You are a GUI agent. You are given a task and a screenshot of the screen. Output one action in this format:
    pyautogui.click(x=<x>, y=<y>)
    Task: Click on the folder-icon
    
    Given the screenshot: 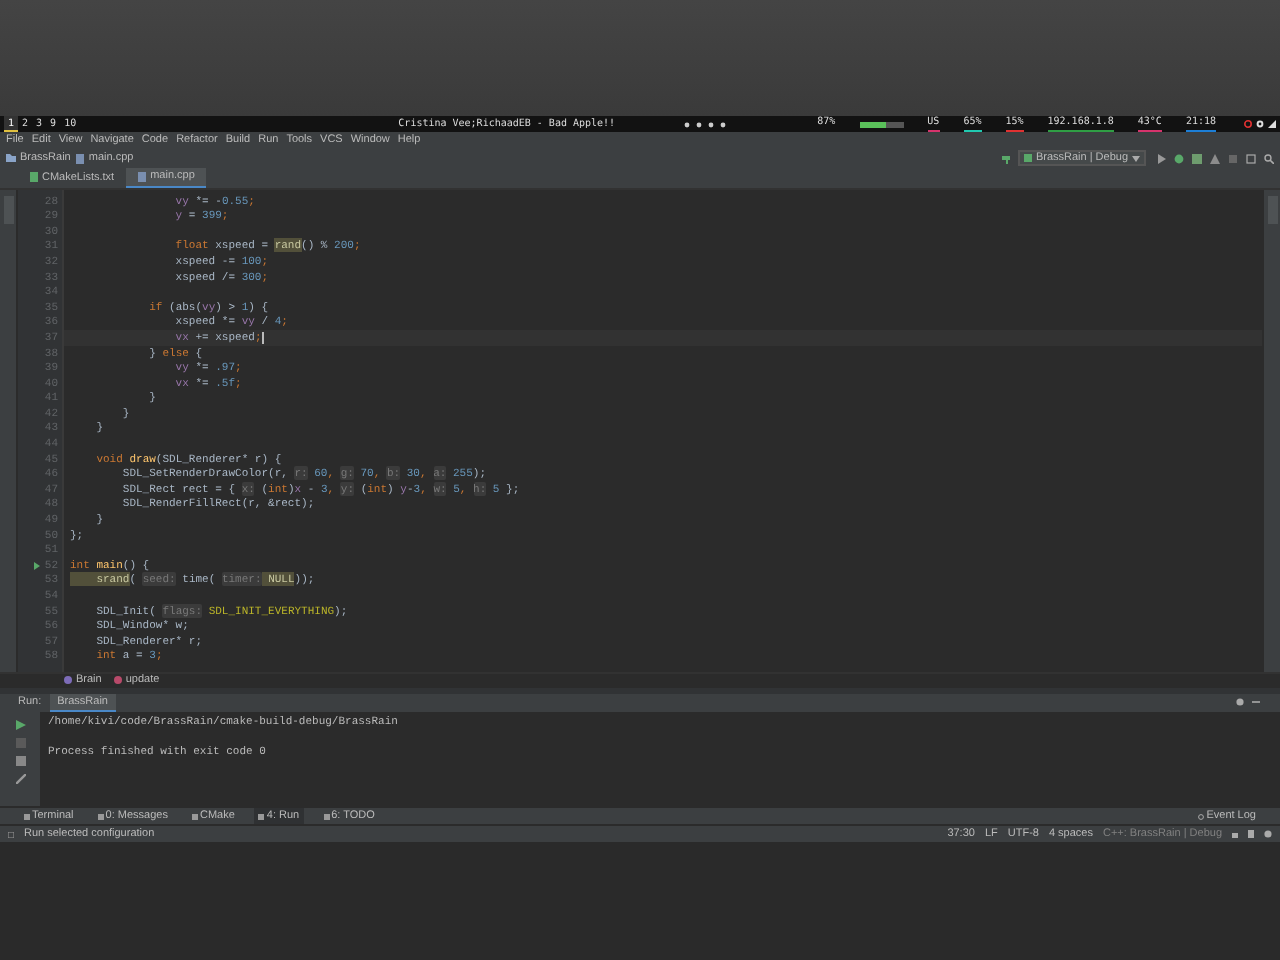 What is the action you would take?
    pyautogui.click(x=11, y=158)
    